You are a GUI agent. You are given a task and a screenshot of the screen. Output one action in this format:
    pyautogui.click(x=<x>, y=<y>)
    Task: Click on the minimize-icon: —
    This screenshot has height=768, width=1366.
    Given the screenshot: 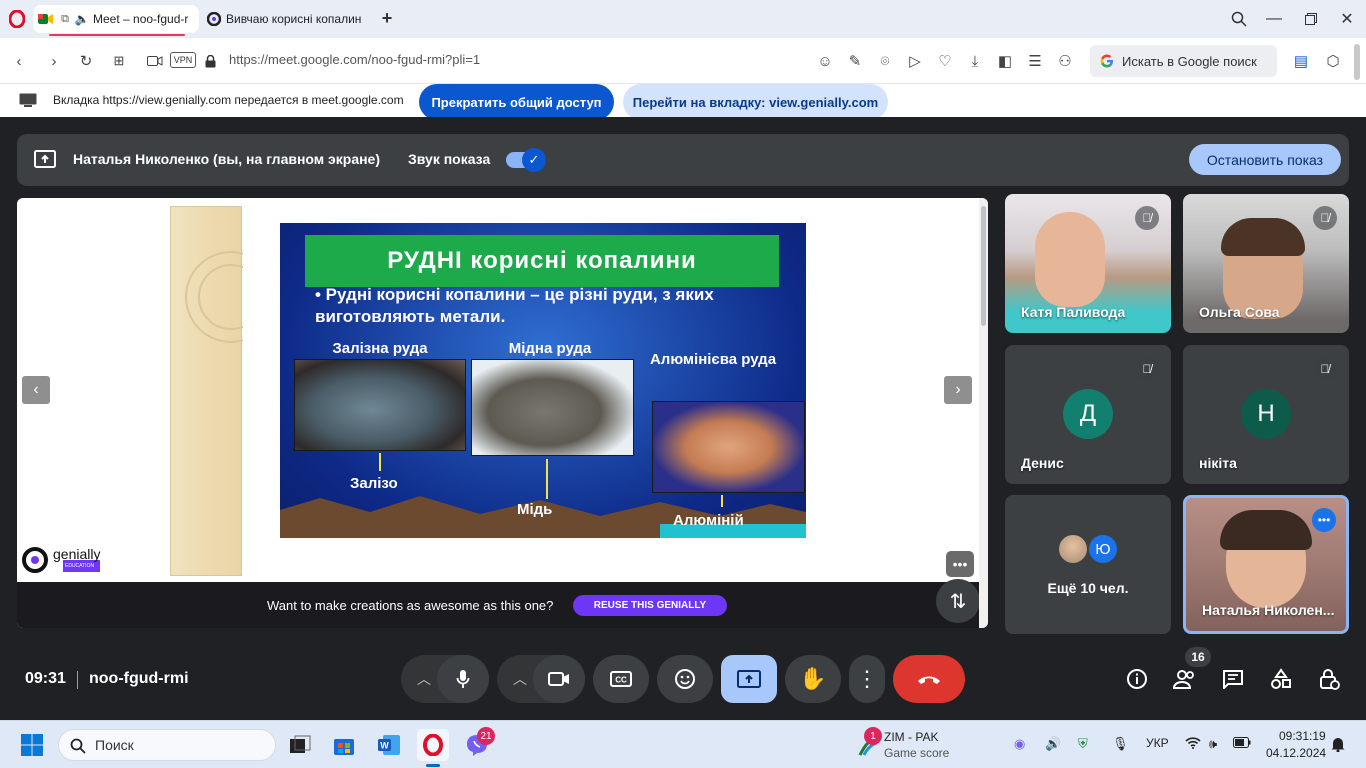 What is the action you would take?
    pyautogui.click(x=1274, y=19)
    